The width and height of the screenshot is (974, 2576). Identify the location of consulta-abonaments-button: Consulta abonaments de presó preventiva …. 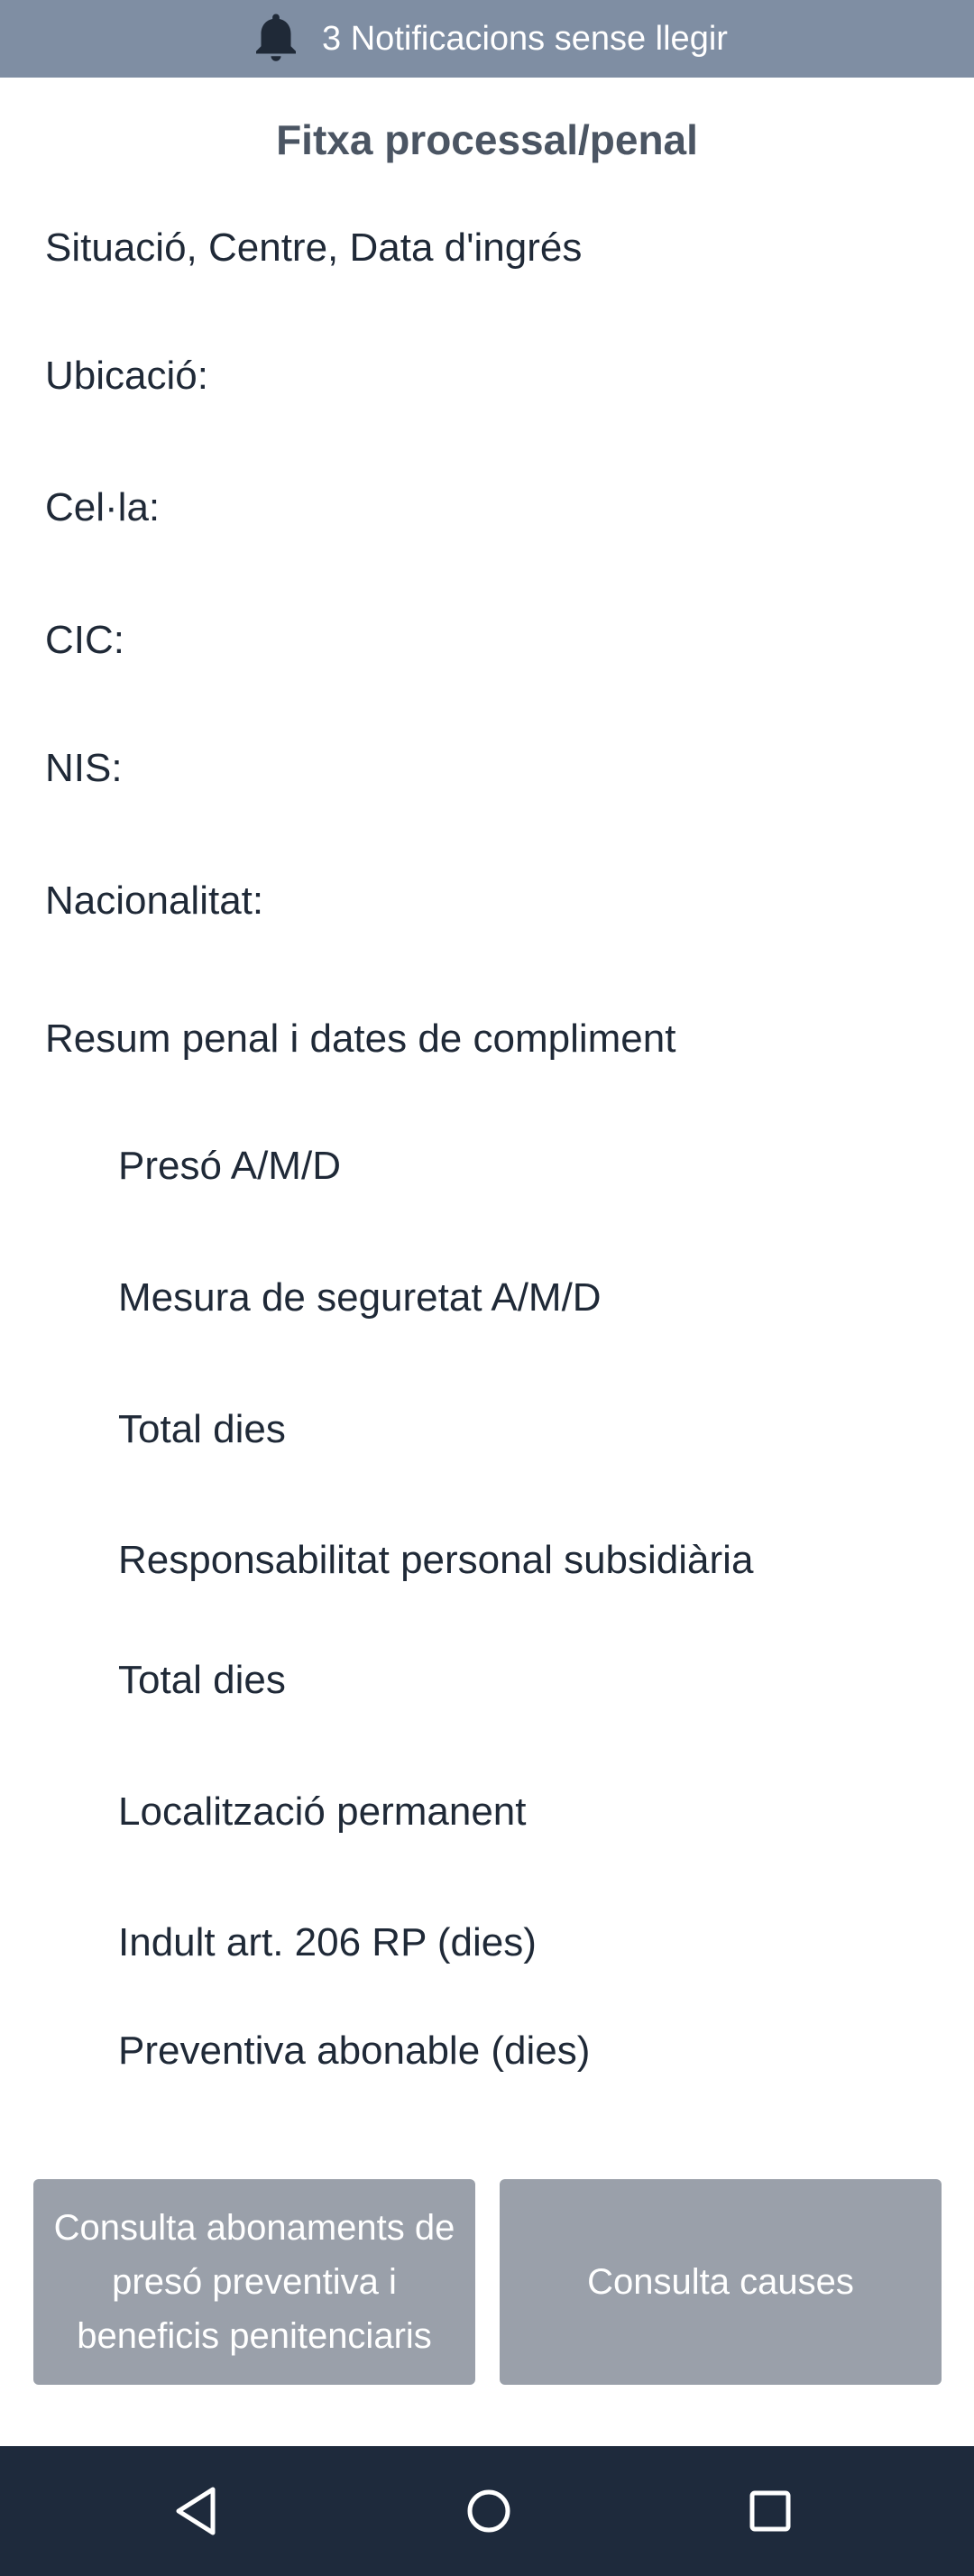
(254, 2282).